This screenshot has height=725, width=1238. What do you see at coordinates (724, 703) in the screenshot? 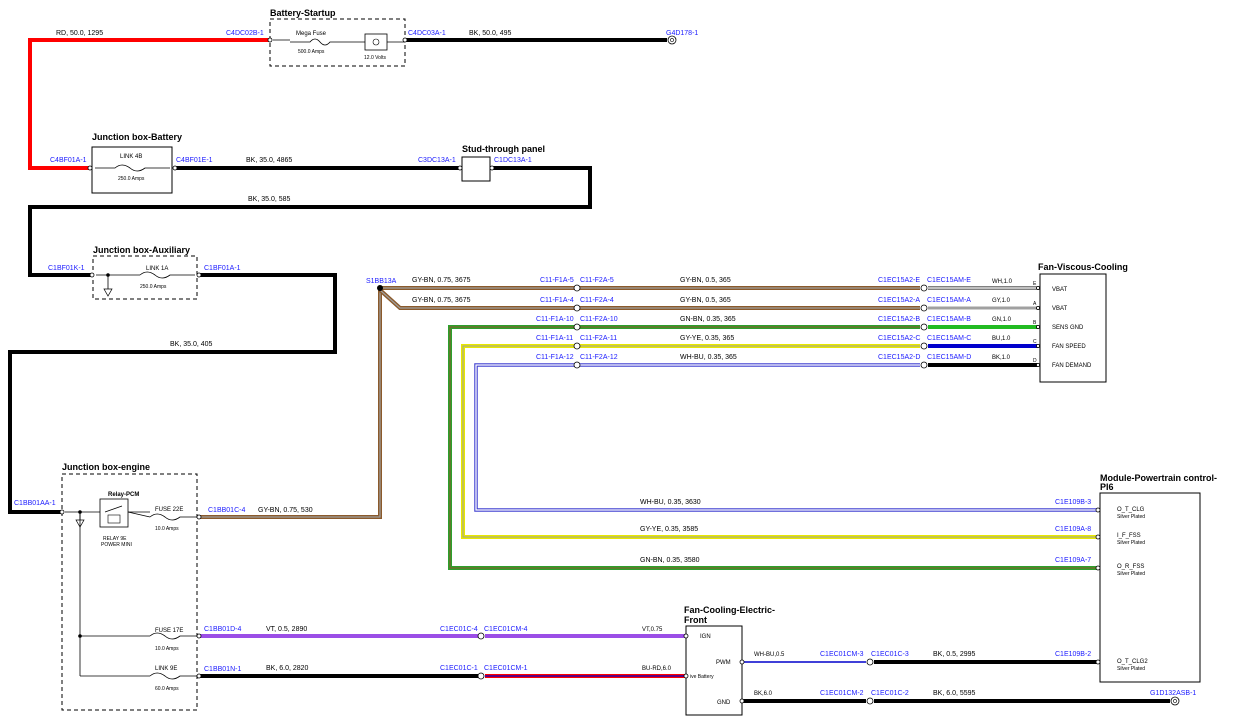
I see `fan-front-pin-gnd: GND` at bounding box center [724, 703].